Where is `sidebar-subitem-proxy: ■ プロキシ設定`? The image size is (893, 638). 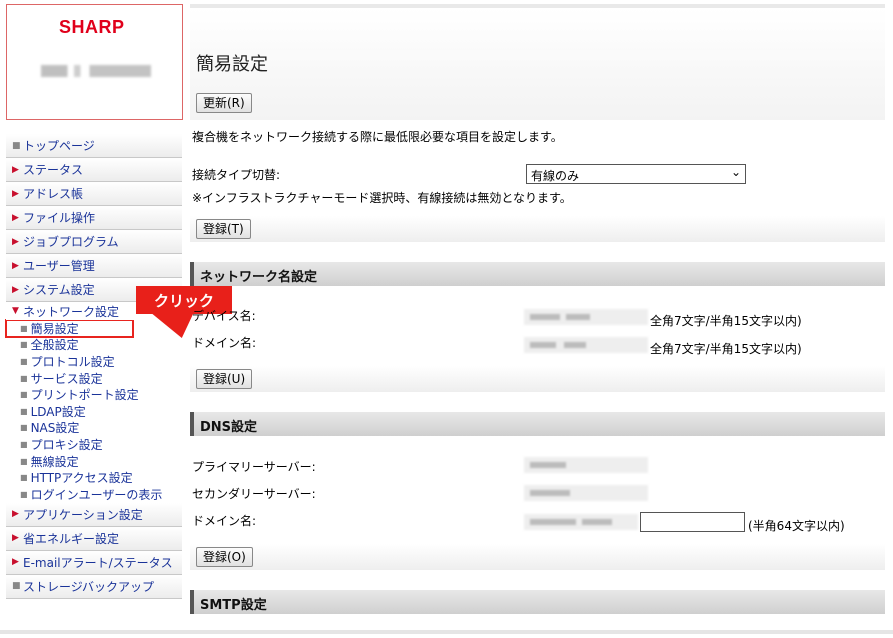 sidebar-subitem-proxy: ■ プロキシ設定 is located at coordinates (94, 444).